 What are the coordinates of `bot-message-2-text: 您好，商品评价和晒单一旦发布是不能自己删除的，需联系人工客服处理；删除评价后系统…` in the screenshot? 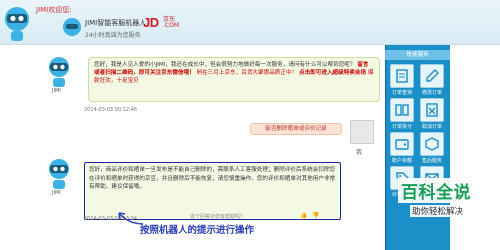 It's located at (212, 178).